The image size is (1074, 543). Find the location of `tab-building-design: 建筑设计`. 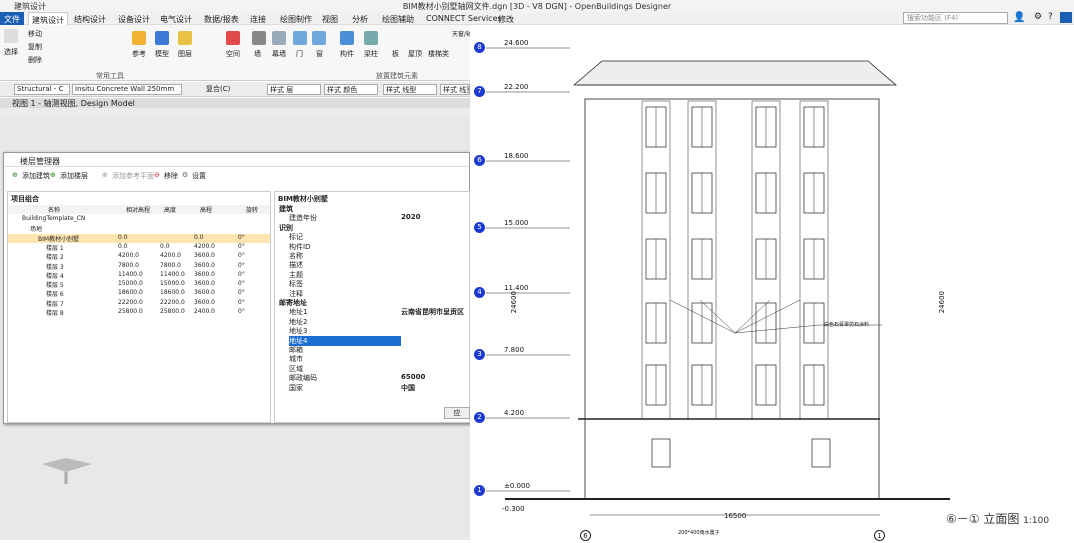

tab-building-design: 建筑设计 is located at coordinates (48, 18).